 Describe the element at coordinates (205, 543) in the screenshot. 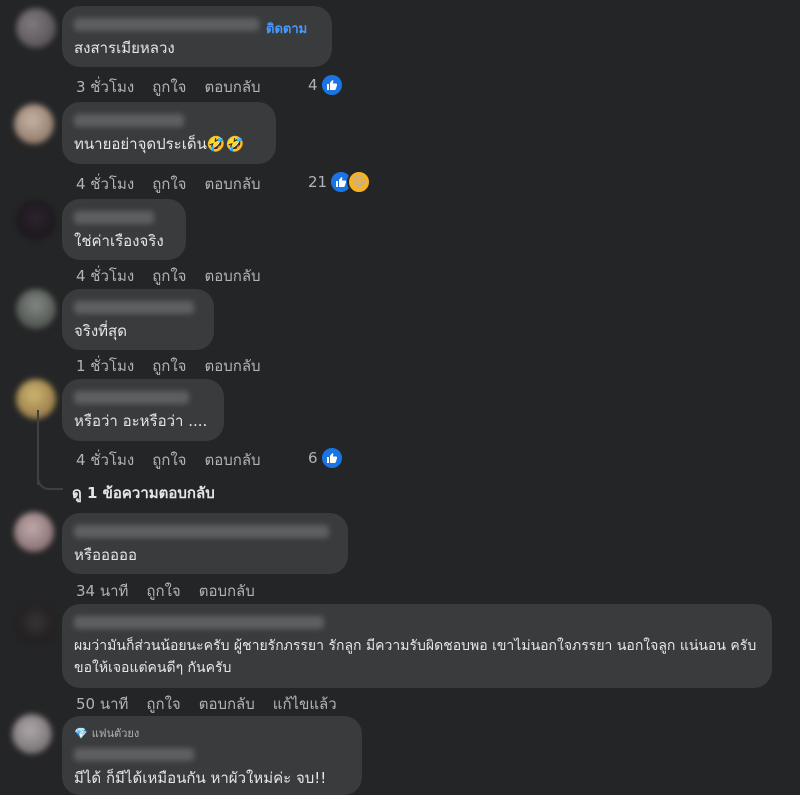

I see `comment-bubble: หรือออออ` at that location.